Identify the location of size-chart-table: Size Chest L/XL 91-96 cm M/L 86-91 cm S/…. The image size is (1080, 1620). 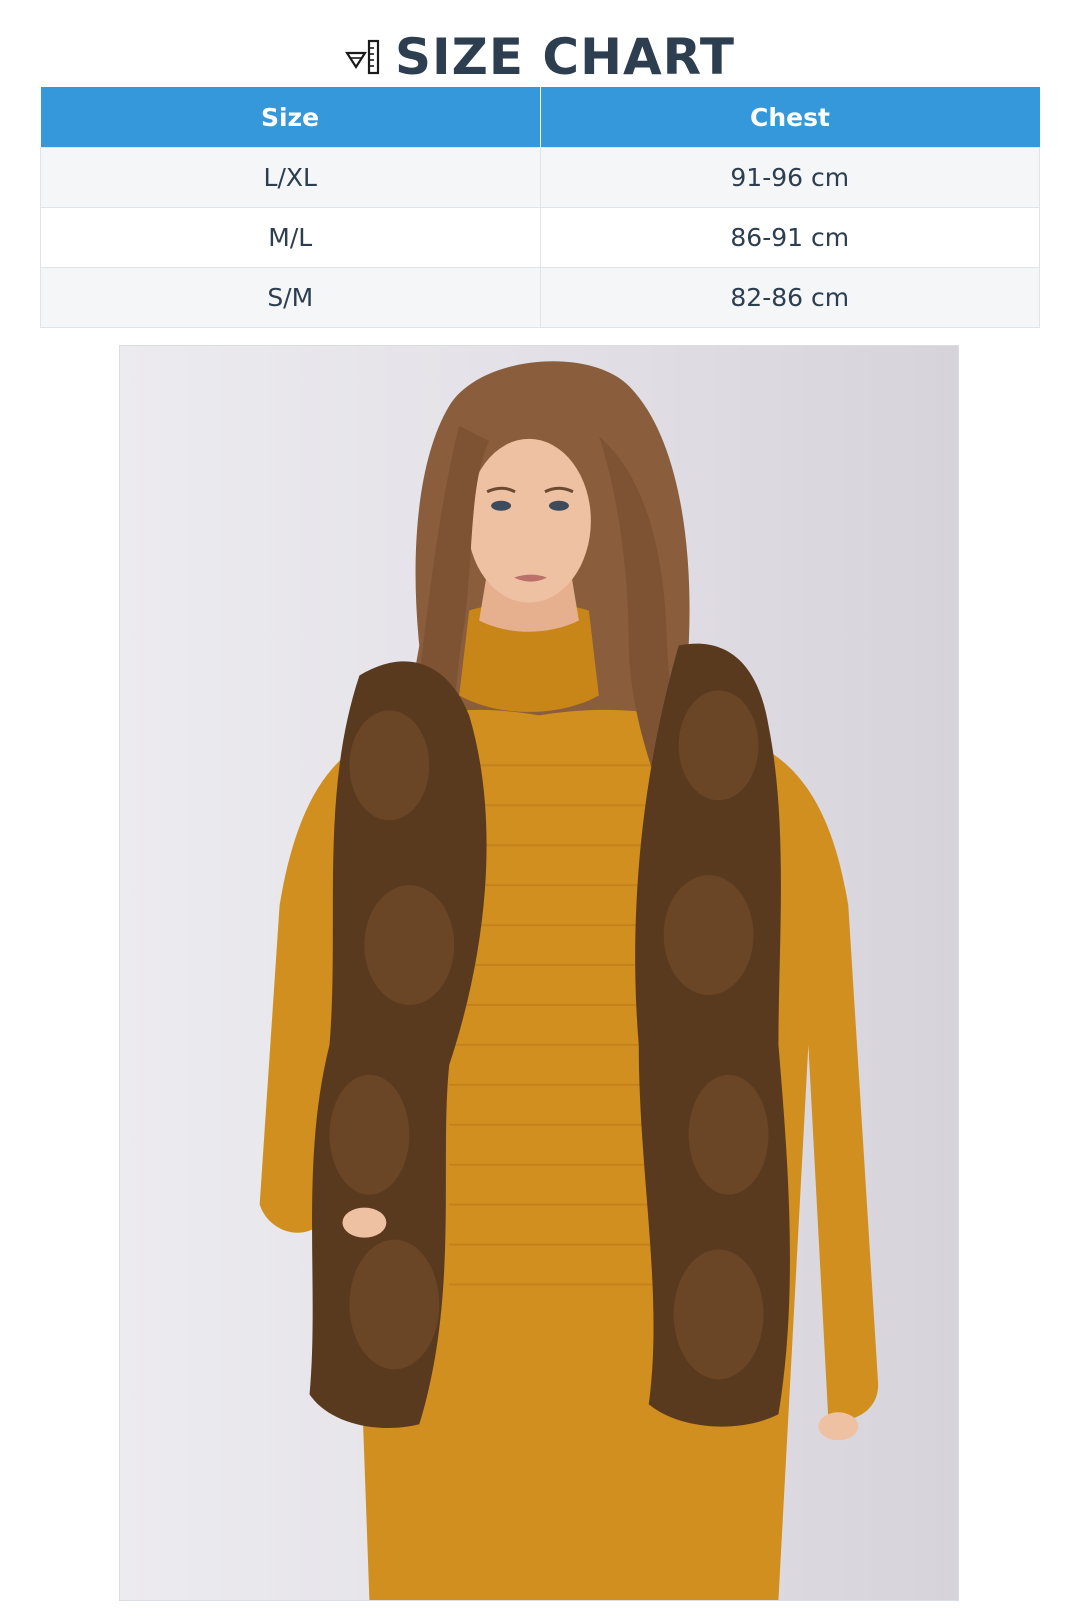
(540, 207).